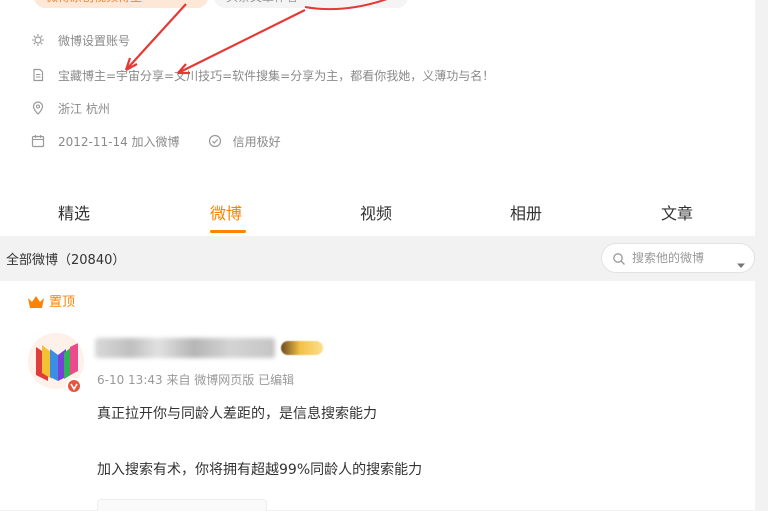 Image resolution: width=768 pixels, height=511 pixels. What do you see at coordinates (677, 212) in the screenshot?
I see `tab-articles: 文章` at bounding box center [677, 212].